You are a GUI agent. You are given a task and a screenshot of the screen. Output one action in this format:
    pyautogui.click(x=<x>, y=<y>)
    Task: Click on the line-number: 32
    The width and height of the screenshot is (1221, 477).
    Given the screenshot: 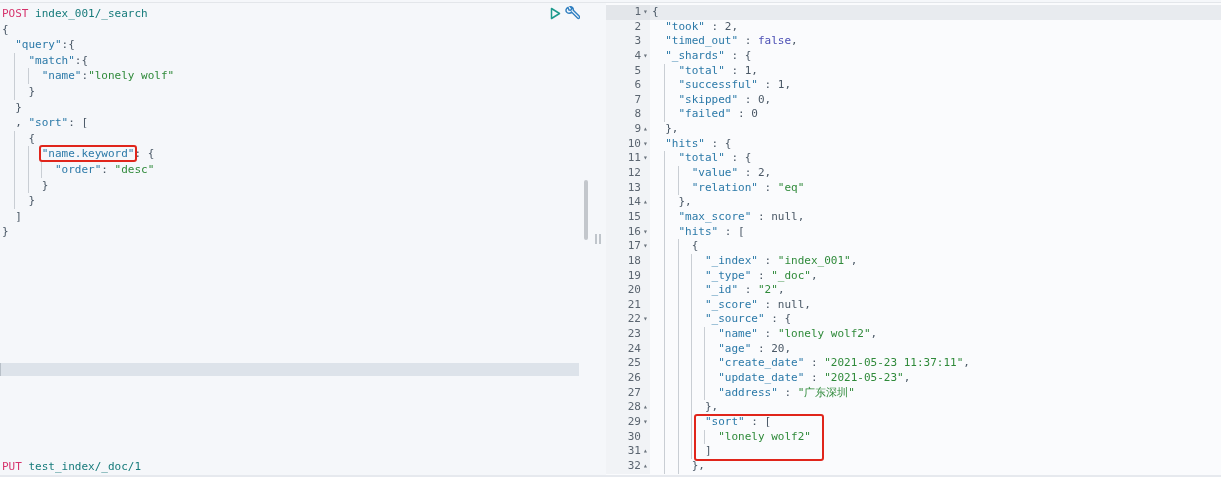 What is the action you would take?
    pyautogui.click(x=634, y=466)
    